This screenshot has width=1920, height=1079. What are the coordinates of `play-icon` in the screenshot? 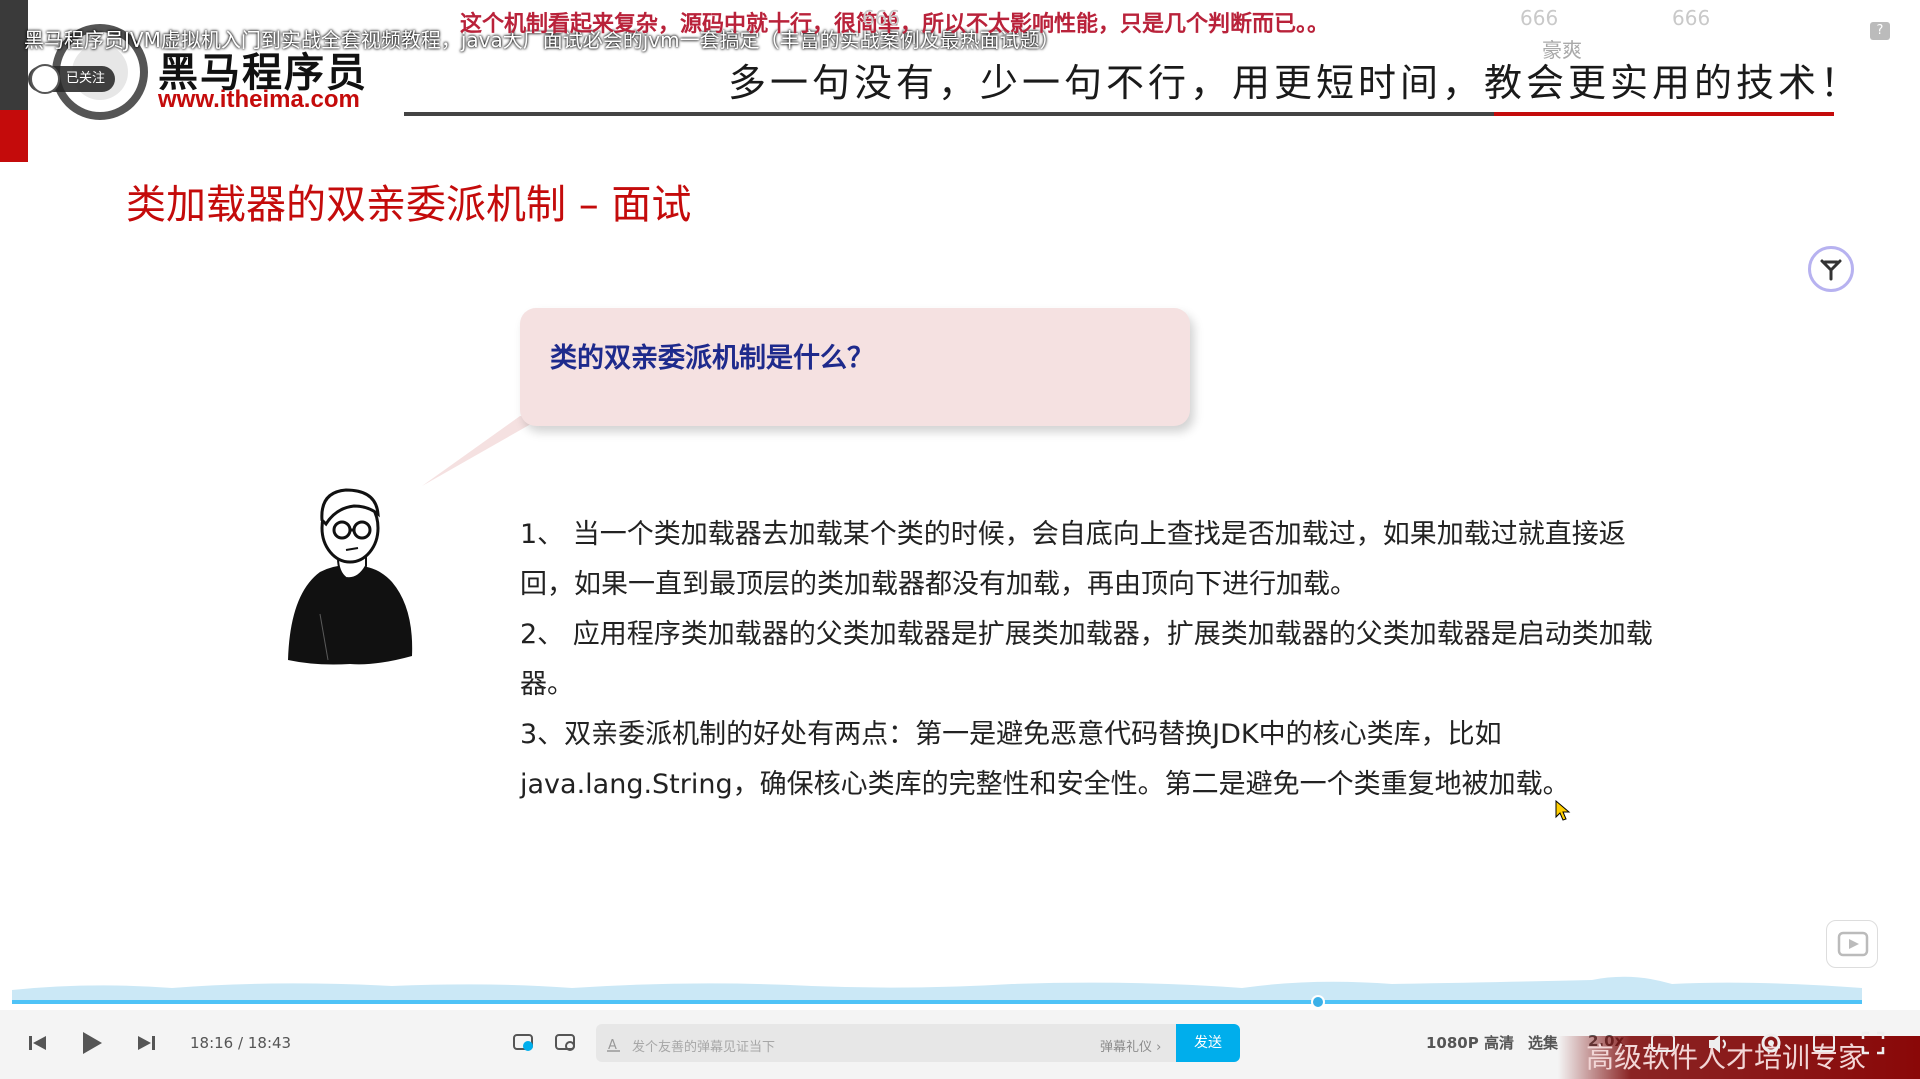 It's located at (92, 1043).